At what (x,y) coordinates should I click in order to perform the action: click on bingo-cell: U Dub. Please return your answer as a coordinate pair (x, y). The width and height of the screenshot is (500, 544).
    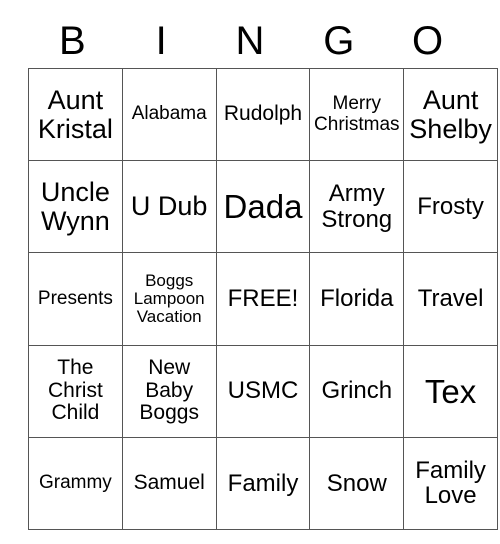
    Looking at the image, I should click on (169, 207).